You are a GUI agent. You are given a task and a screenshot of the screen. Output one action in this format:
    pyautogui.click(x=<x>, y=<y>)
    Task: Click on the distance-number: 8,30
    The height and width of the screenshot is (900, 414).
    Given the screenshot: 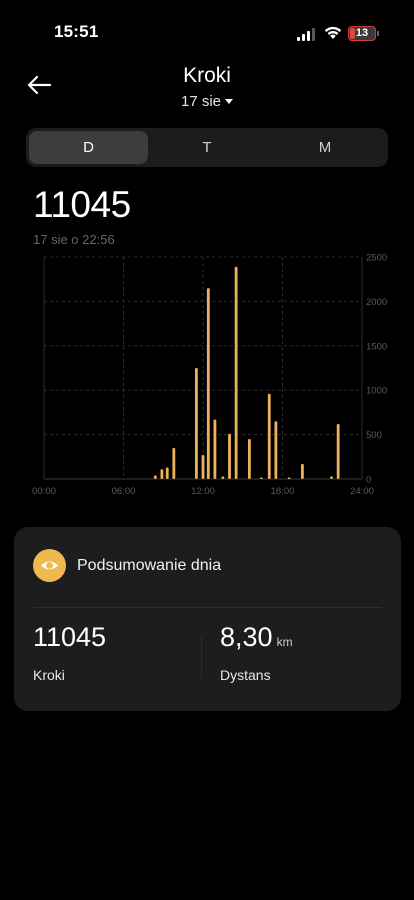 What is the action you would take?
    pyautogui.click(x=246, y=637)
    